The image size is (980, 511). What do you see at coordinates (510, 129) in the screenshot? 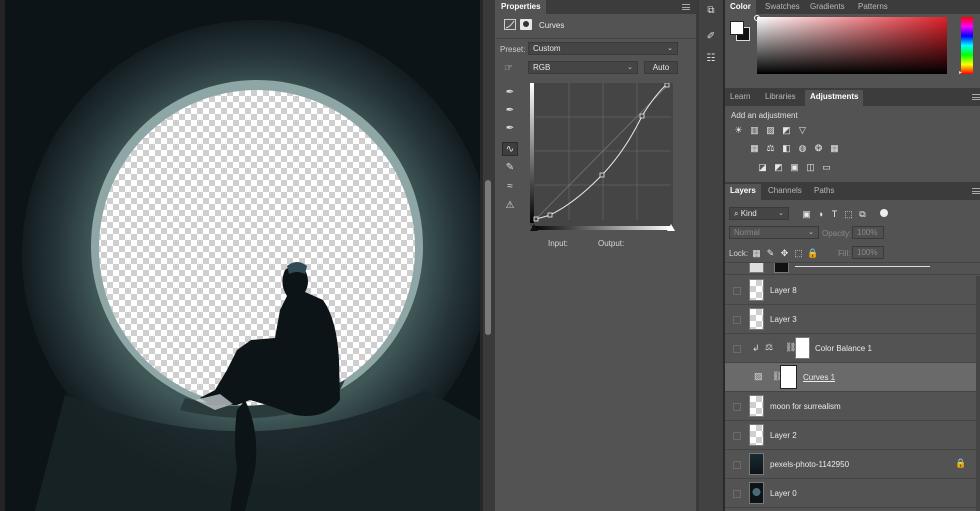
I see `white-point-eyedropper-icon: ✒` at bounding box center [510, 129].